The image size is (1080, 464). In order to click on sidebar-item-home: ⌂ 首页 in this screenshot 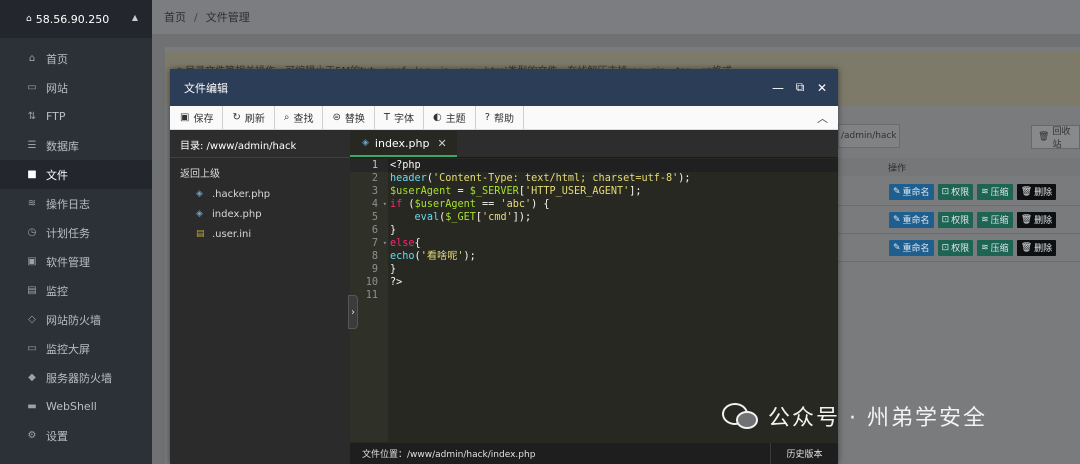, I will do `click(76, 58)`.